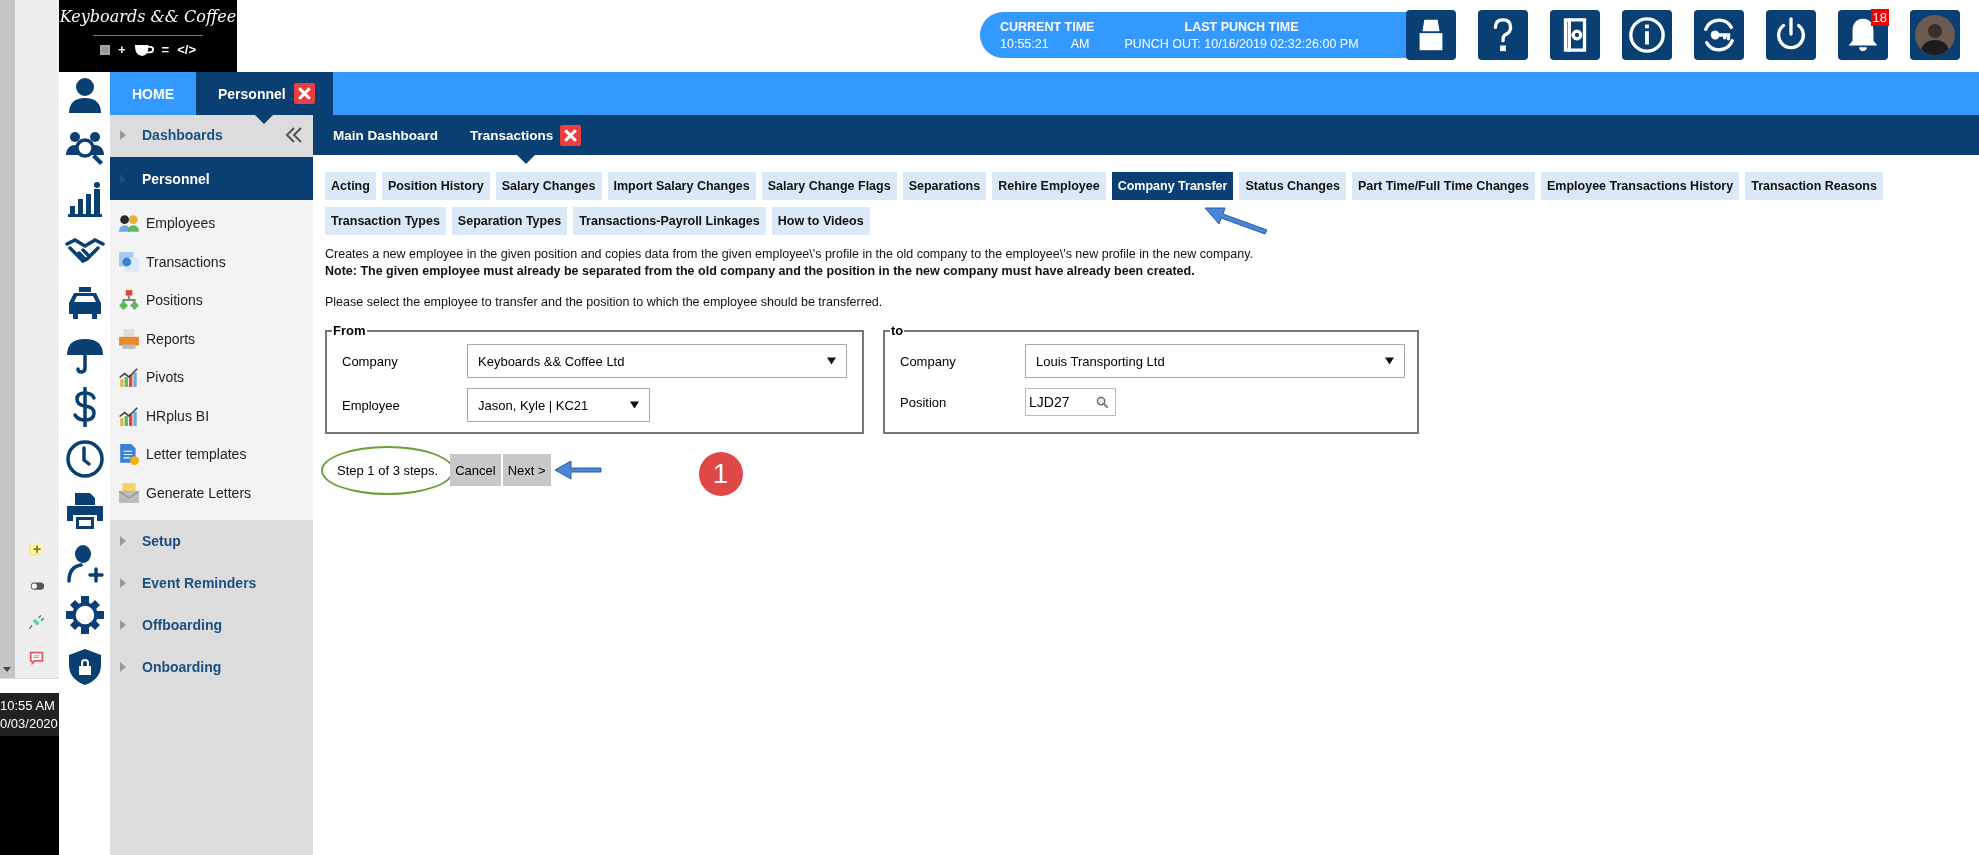 This screenshot has width=1979, height=855. Describe the element at coordinates (129, 338) in the screenshot. I see `reports-icon` at that location.